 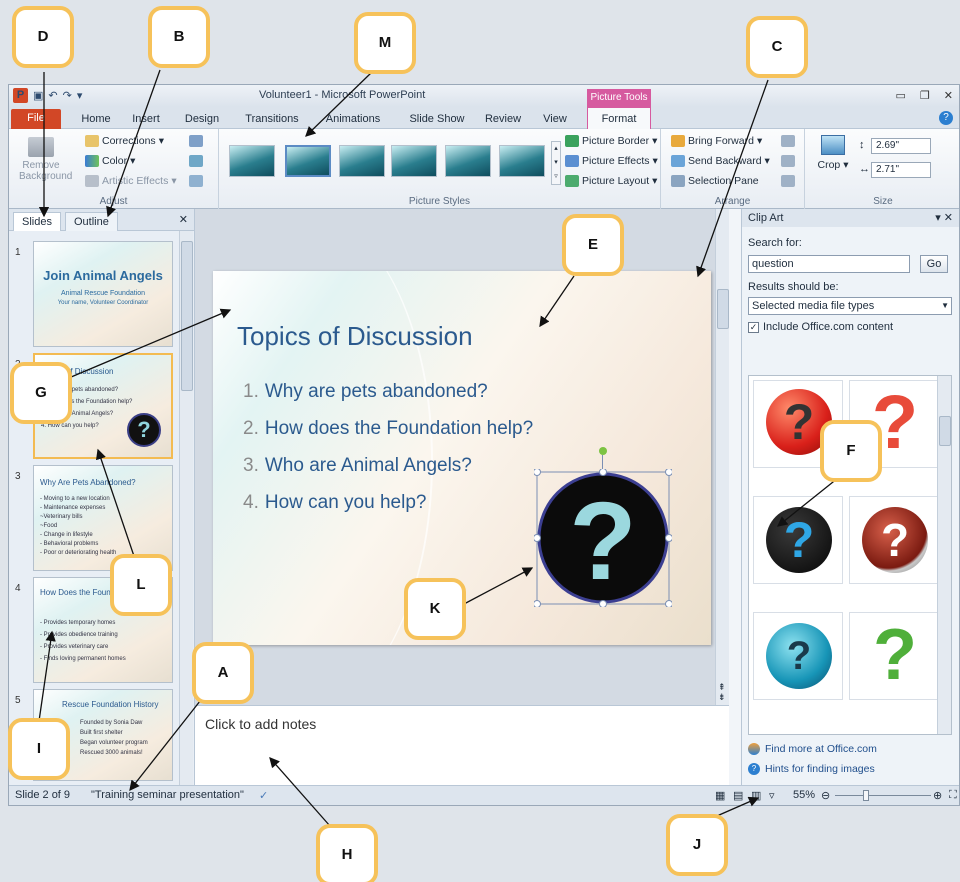 I want to click on hints-link: ? Hints for finding images, so click(x=811, y=769).